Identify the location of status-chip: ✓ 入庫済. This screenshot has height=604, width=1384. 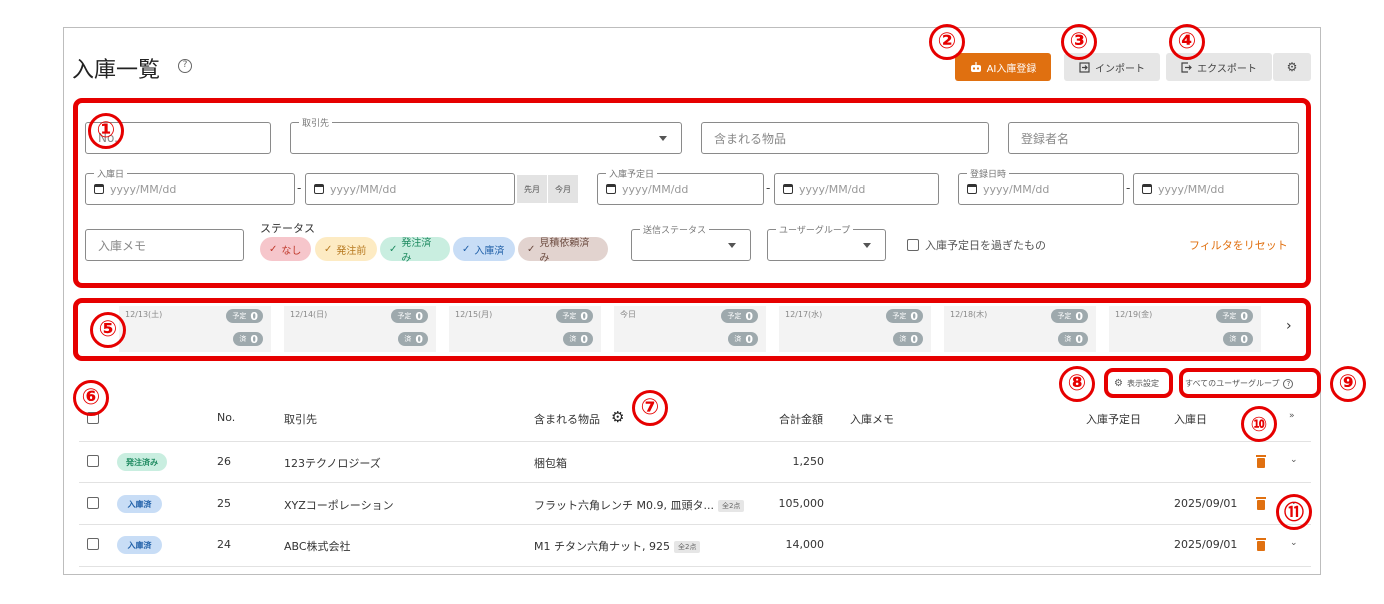
(484, 249).